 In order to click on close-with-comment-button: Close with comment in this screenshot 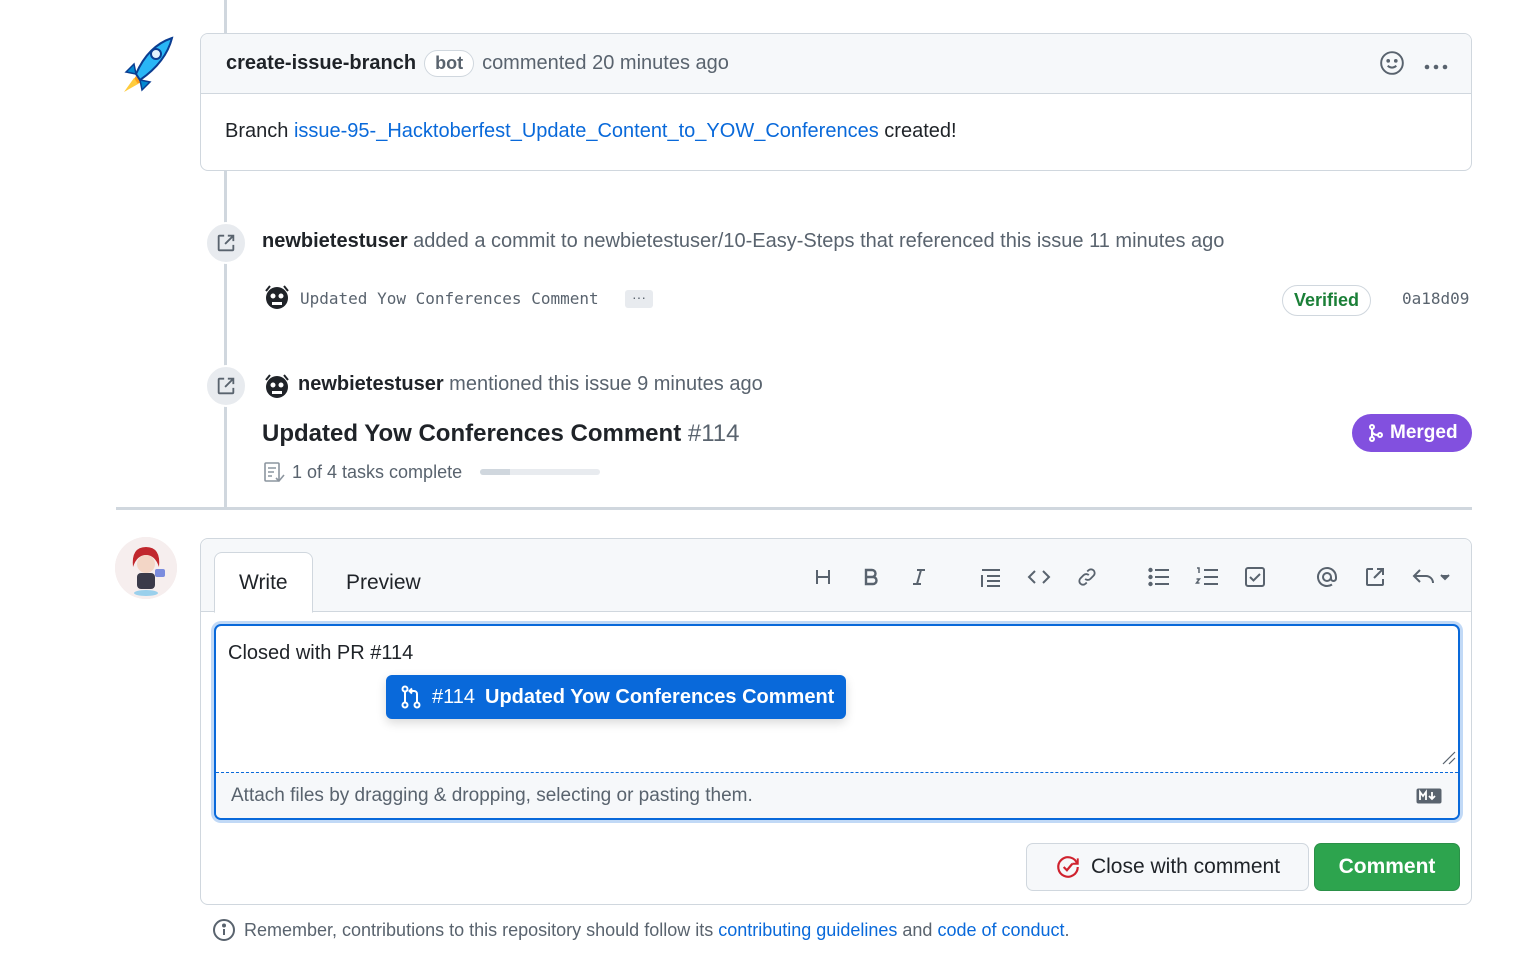, I will do `click(1167, 867)`.